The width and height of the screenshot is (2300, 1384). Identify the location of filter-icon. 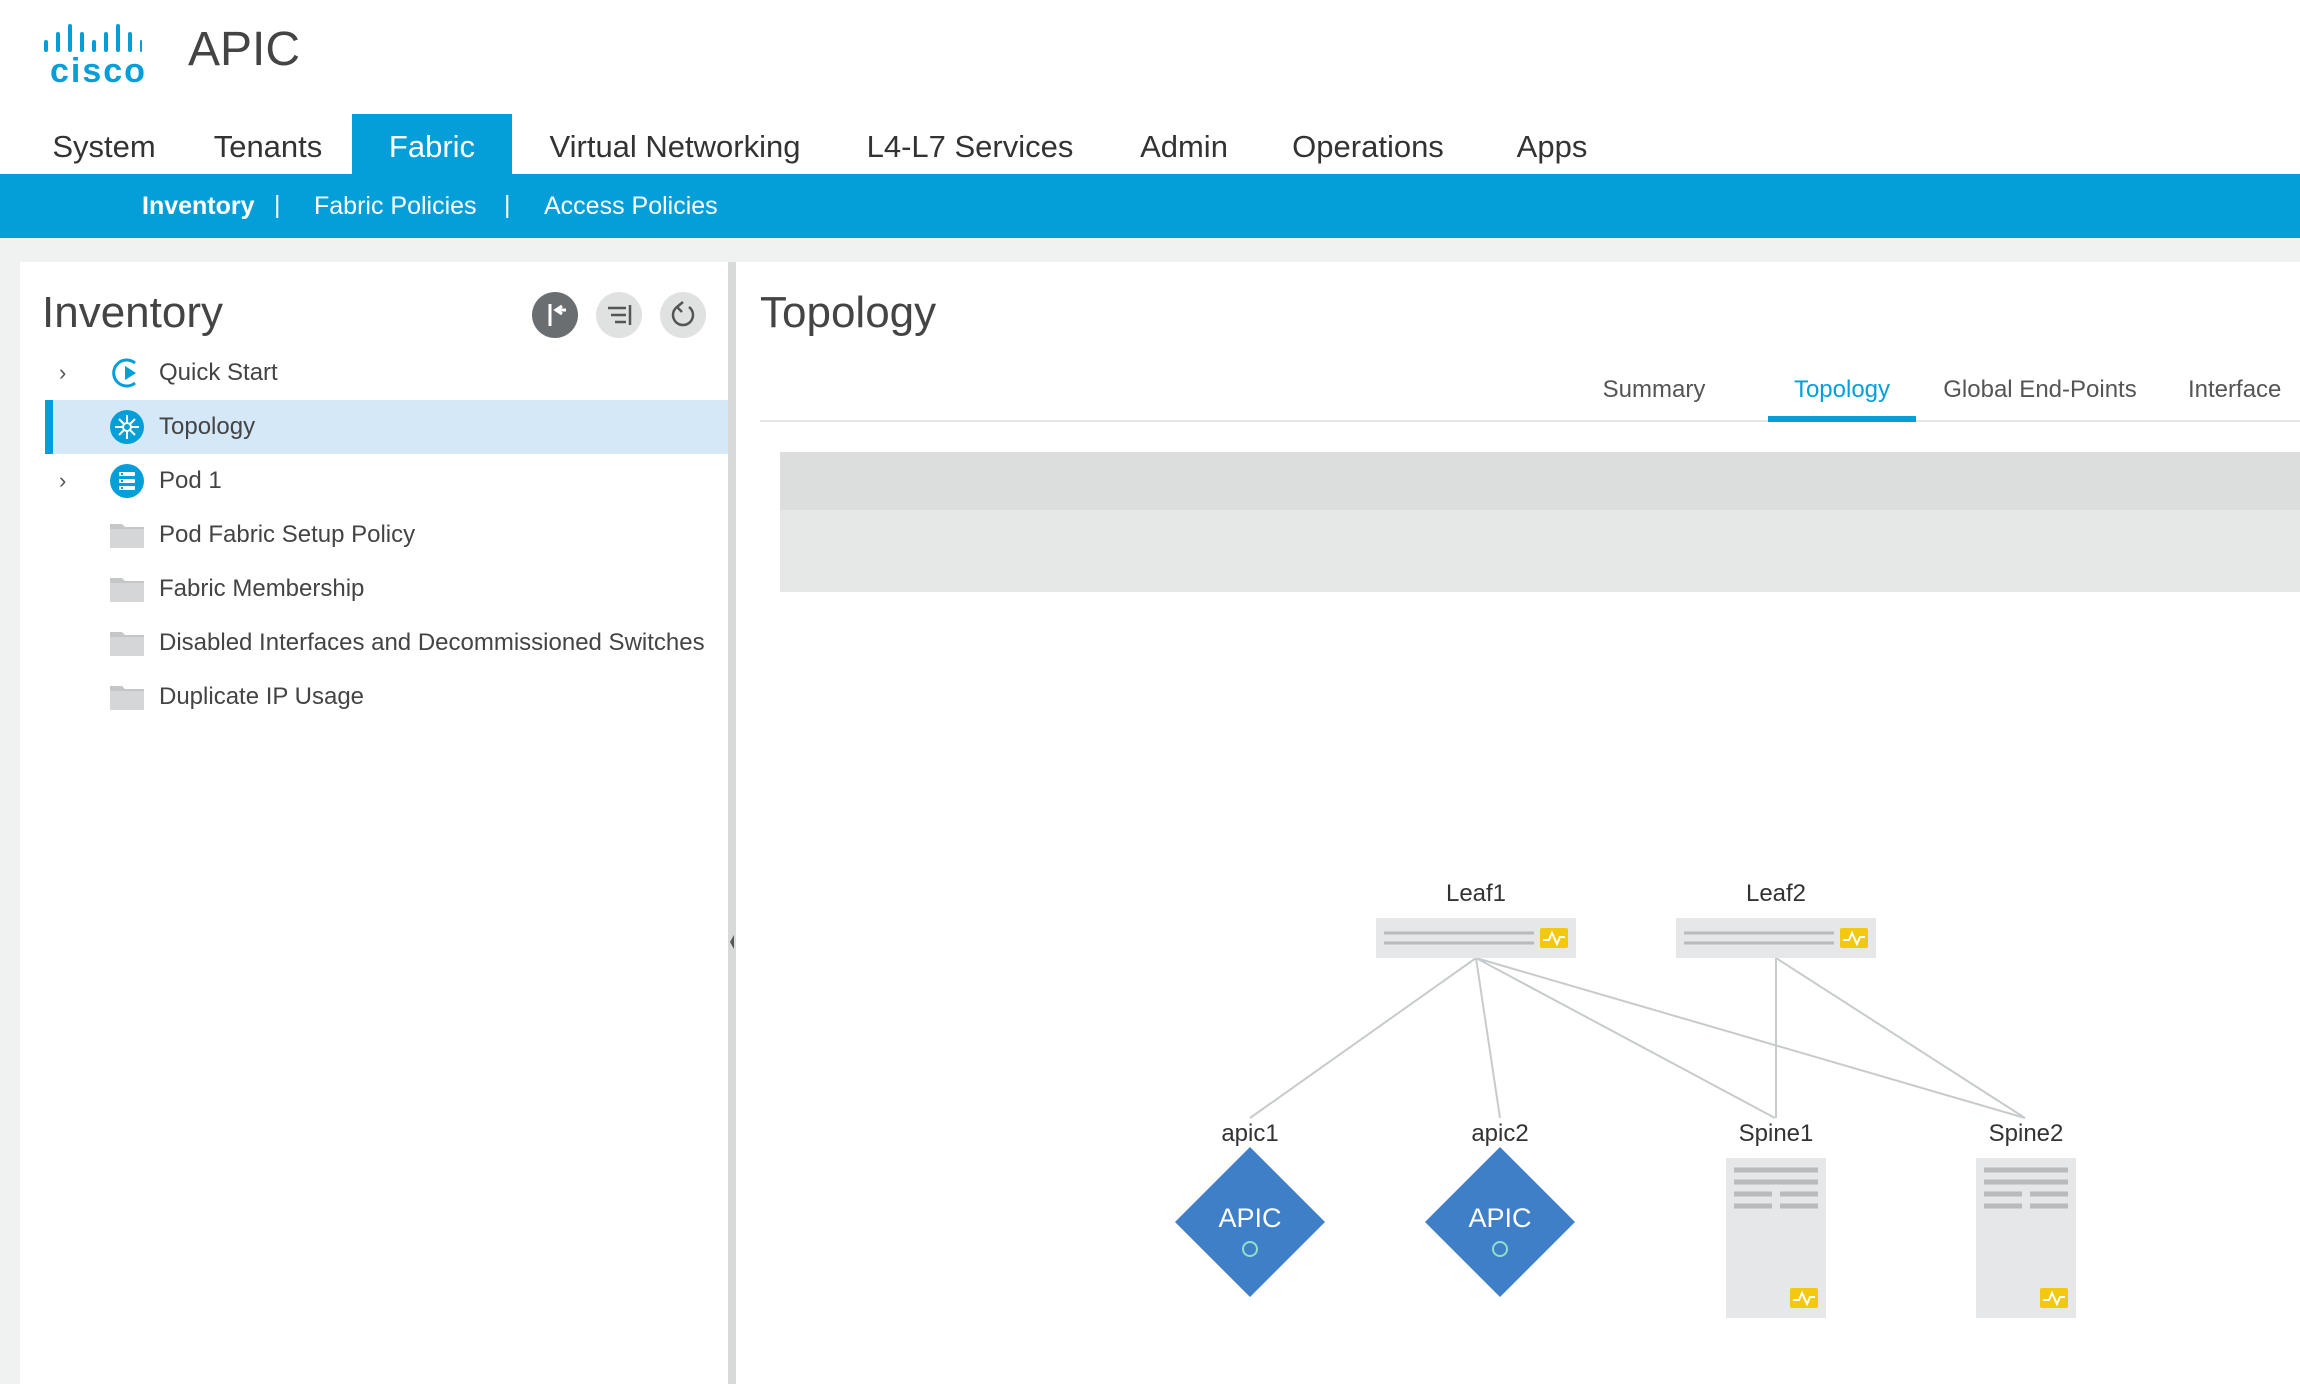
(620, 315).